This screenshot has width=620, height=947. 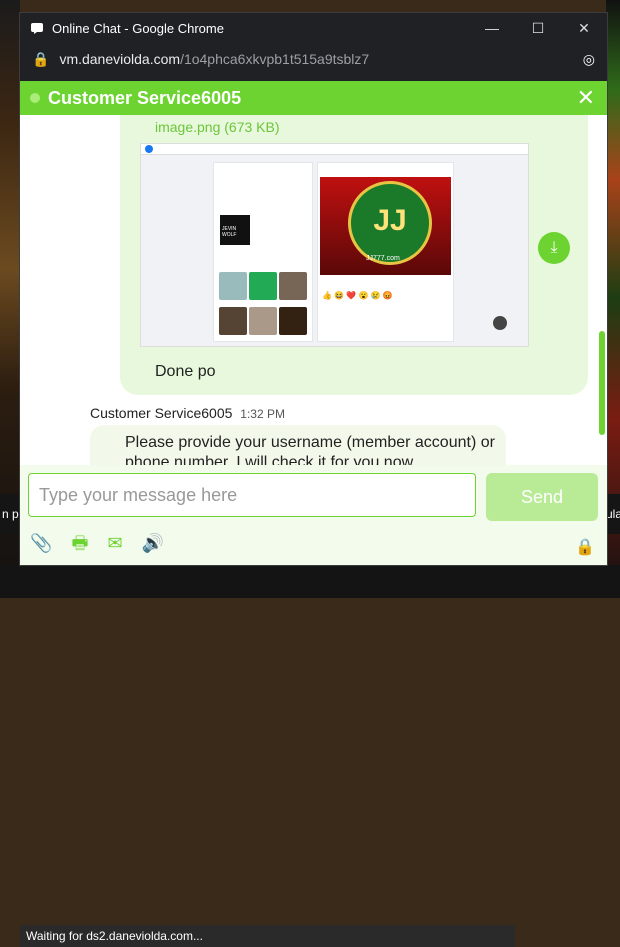 What do you see at coordinates (390, 223) in the screenshot?
I see `jj-logo: JJ` at bounding box center [390, 223].